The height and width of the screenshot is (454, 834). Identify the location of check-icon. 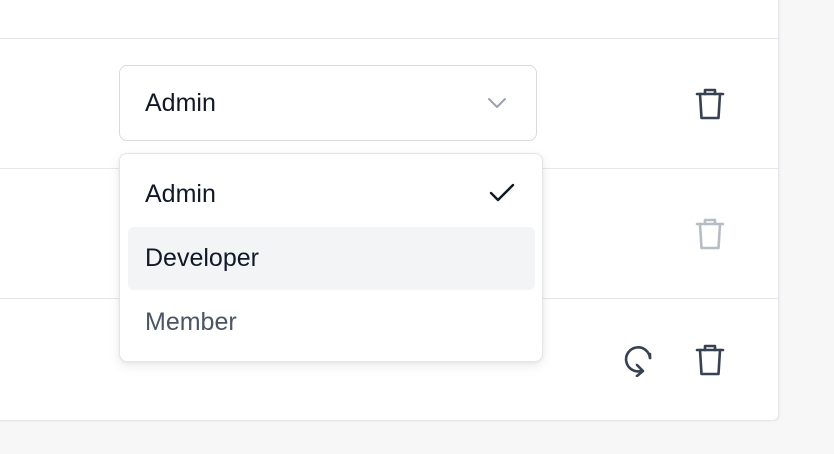
(502, 192).